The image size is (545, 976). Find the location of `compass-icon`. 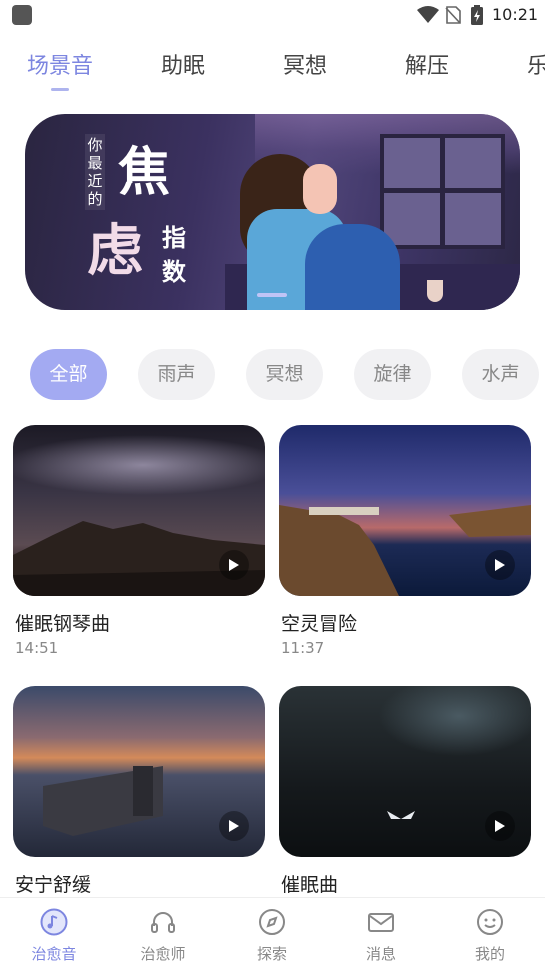

compass-icon is located at coordinates (272, 922).